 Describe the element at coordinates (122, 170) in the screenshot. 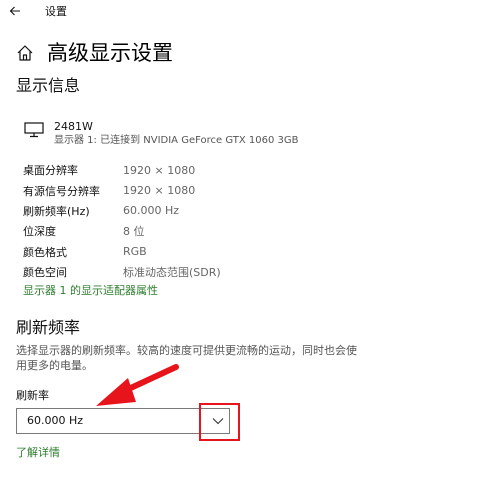

I see `info-row: 桌面分辨率 1920 × 1080` at that location.